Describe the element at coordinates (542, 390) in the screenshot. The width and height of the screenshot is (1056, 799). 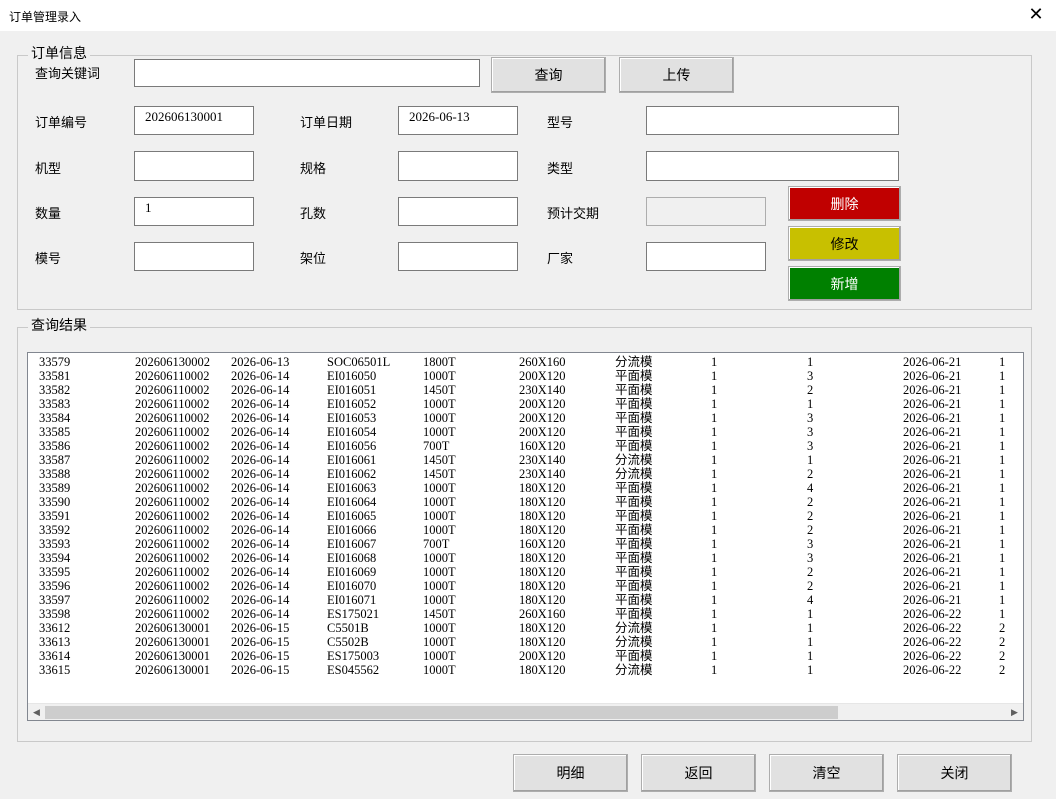
I see `list-cell: 230X140` at that location.